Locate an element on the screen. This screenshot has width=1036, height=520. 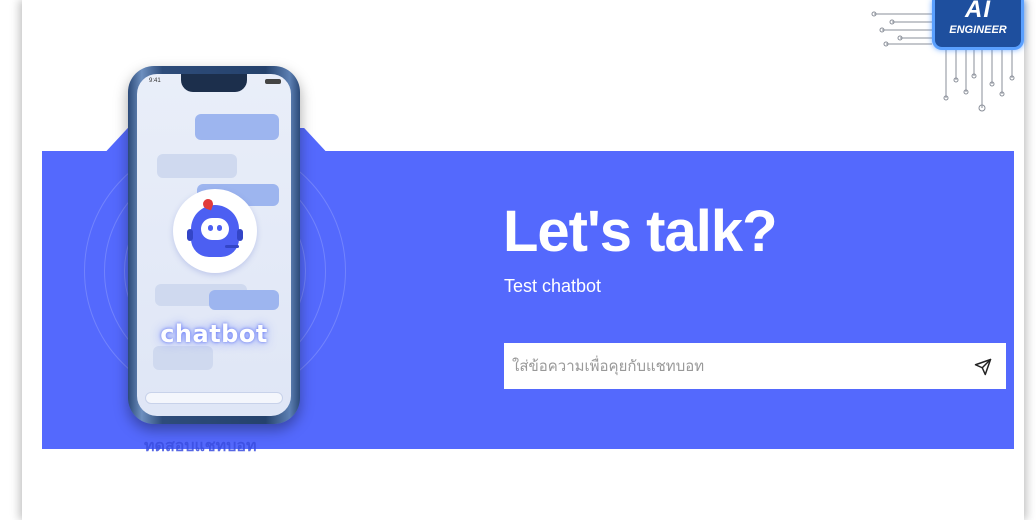
phone-caption: ทดสอบแชทบอท is located at coordinates (200, 445).